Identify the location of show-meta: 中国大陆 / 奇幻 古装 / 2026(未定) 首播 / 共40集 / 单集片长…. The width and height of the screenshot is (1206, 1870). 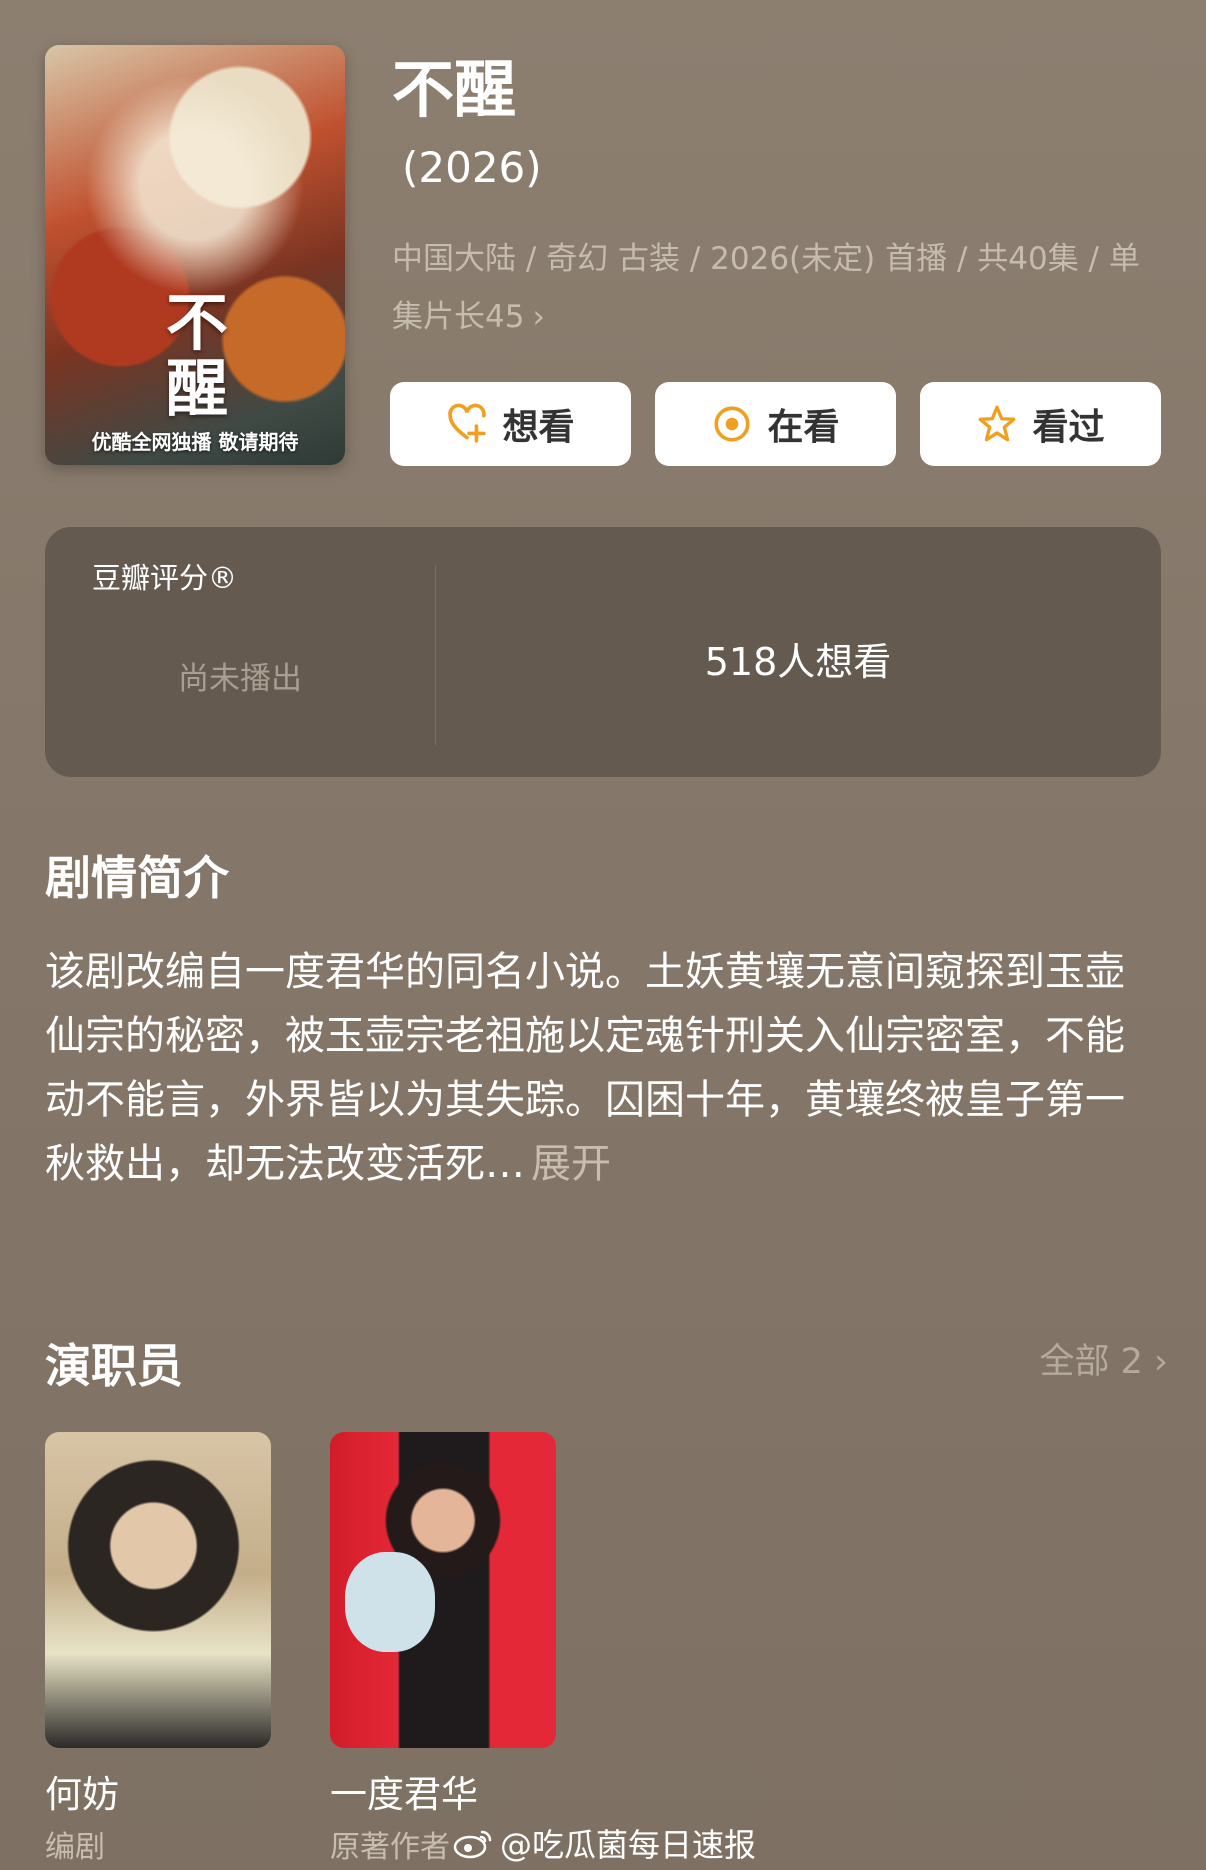
(772, 288).